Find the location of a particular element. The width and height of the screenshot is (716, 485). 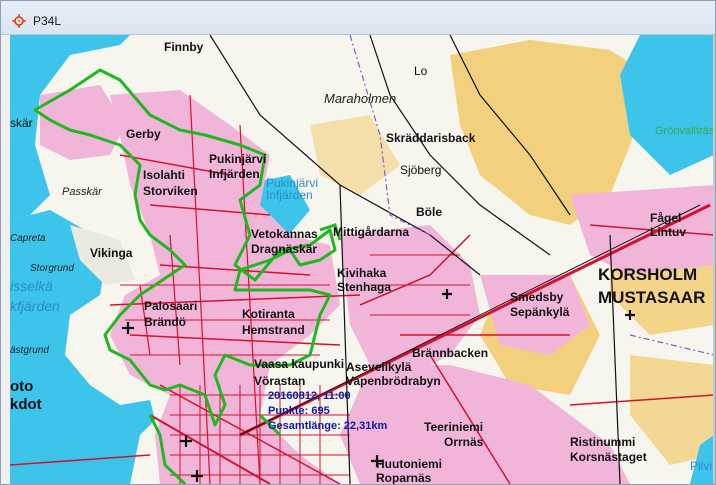

label-vikinga: Vikinga is located at coordinates (111, 253).